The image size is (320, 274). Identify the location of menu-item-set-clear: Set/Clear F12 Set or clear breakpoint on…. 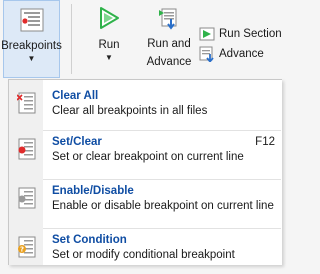
(145, 154).